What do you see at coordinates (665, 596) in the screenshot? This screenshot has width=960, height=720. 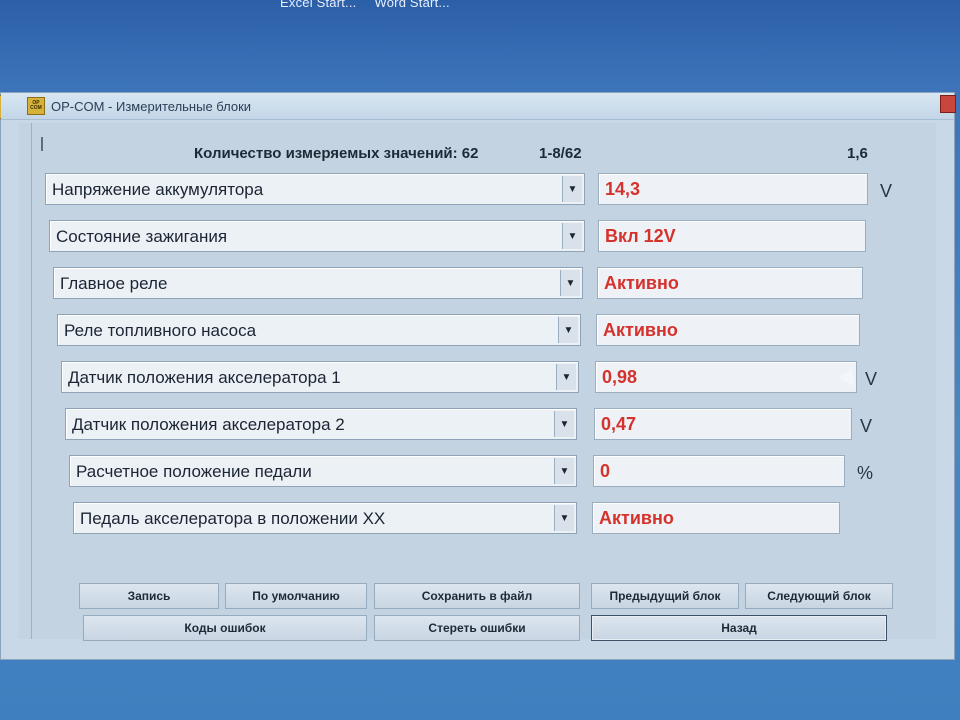 I see `previous-block-button: Предыдущий блок` at bounding box center [665, 596].